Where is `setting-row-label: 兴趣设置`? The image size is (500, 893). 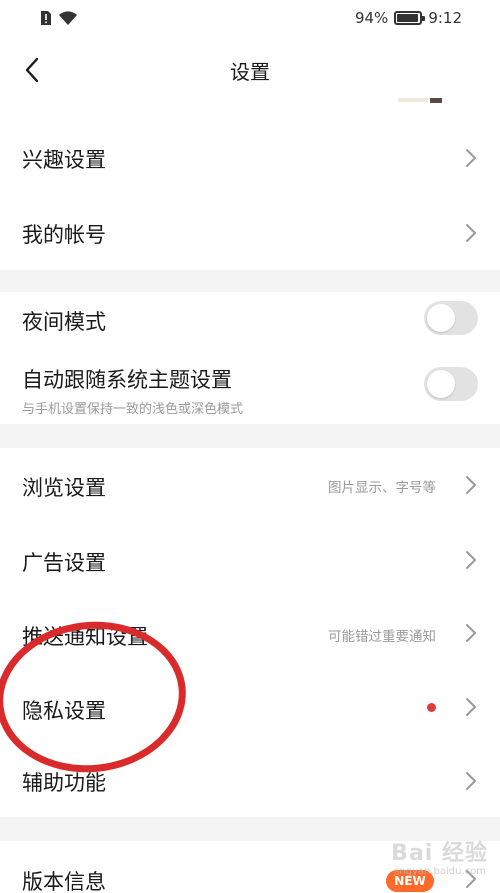 setting-row-label: 兴趣设置 is located at coordinates (64, 160).